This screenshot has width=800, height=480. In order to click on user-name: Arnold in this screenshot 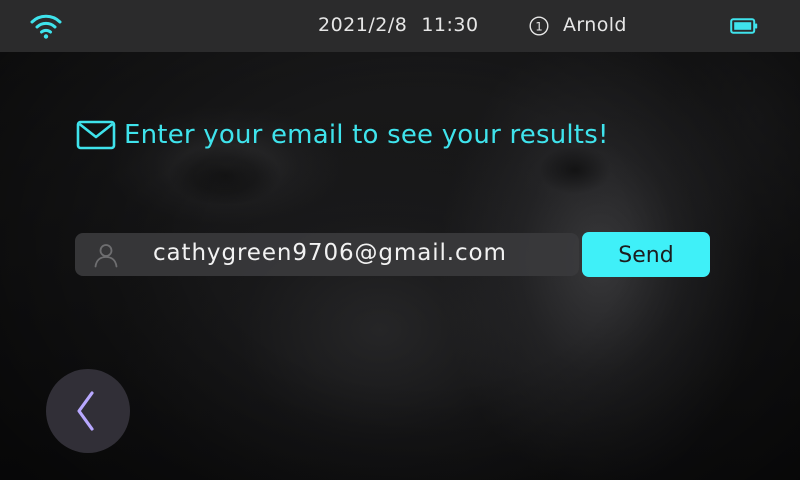, I will do `click(595, 25)`.